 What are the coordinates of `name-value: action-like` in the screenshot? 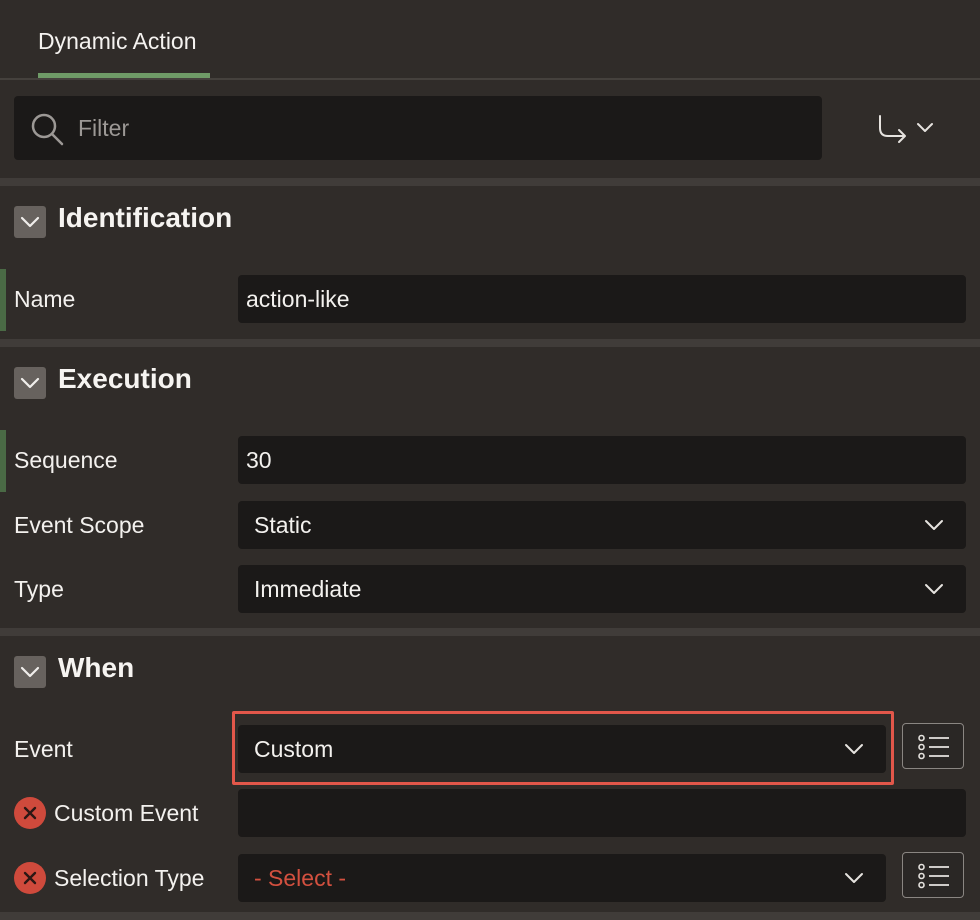 It's located at (298, 299).